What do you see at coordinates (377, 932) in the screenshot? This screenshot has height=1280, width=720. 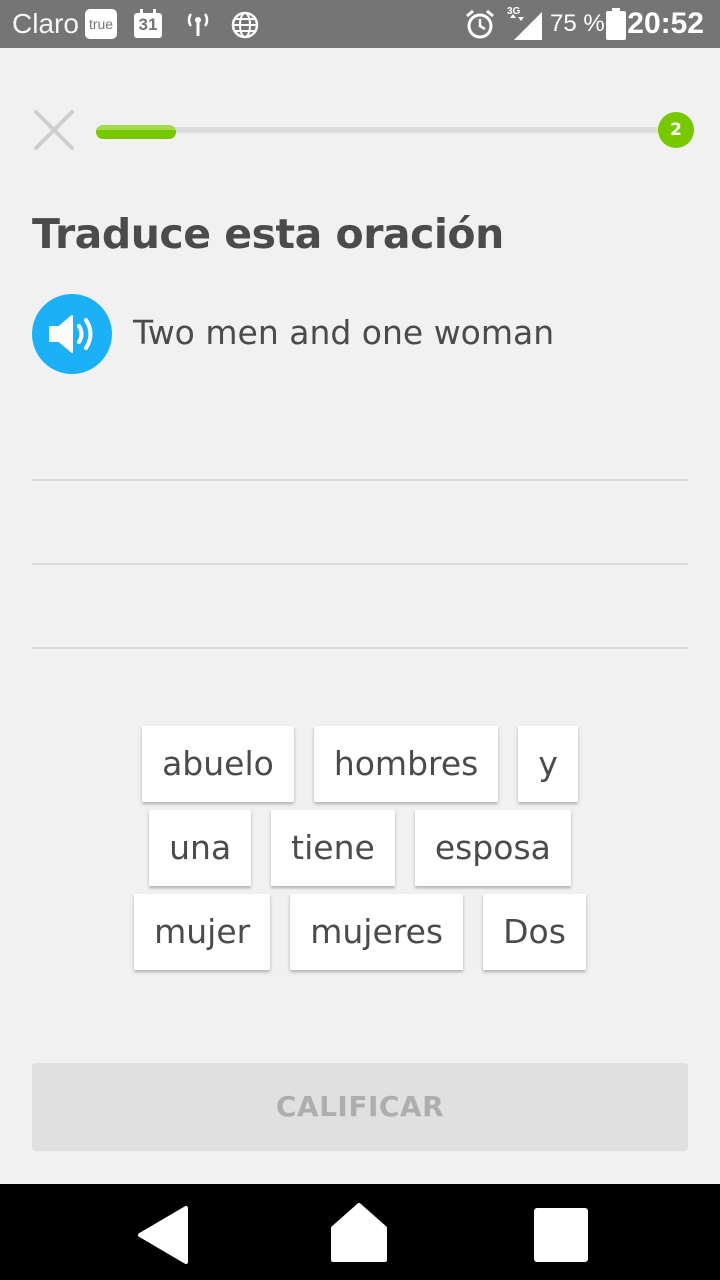 I see `word-tile: mujeres` at bounding box center [377, 932].